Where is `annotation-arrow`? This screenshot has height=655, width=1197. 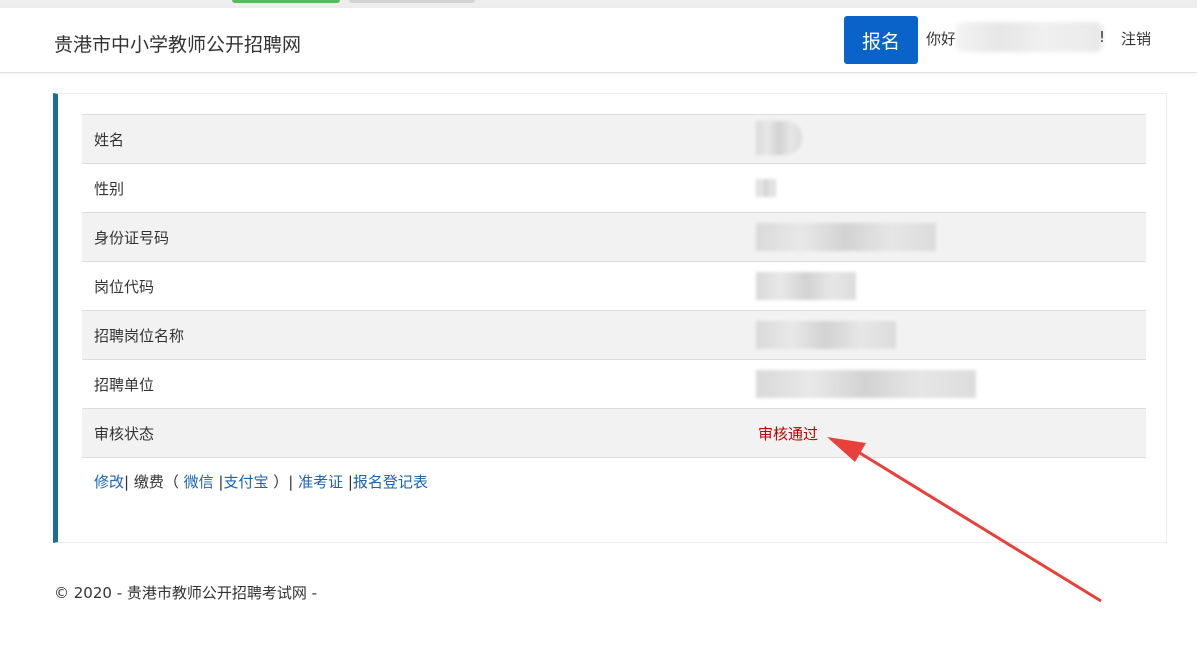 annotation-arrow is located at coordinates (964, 520).